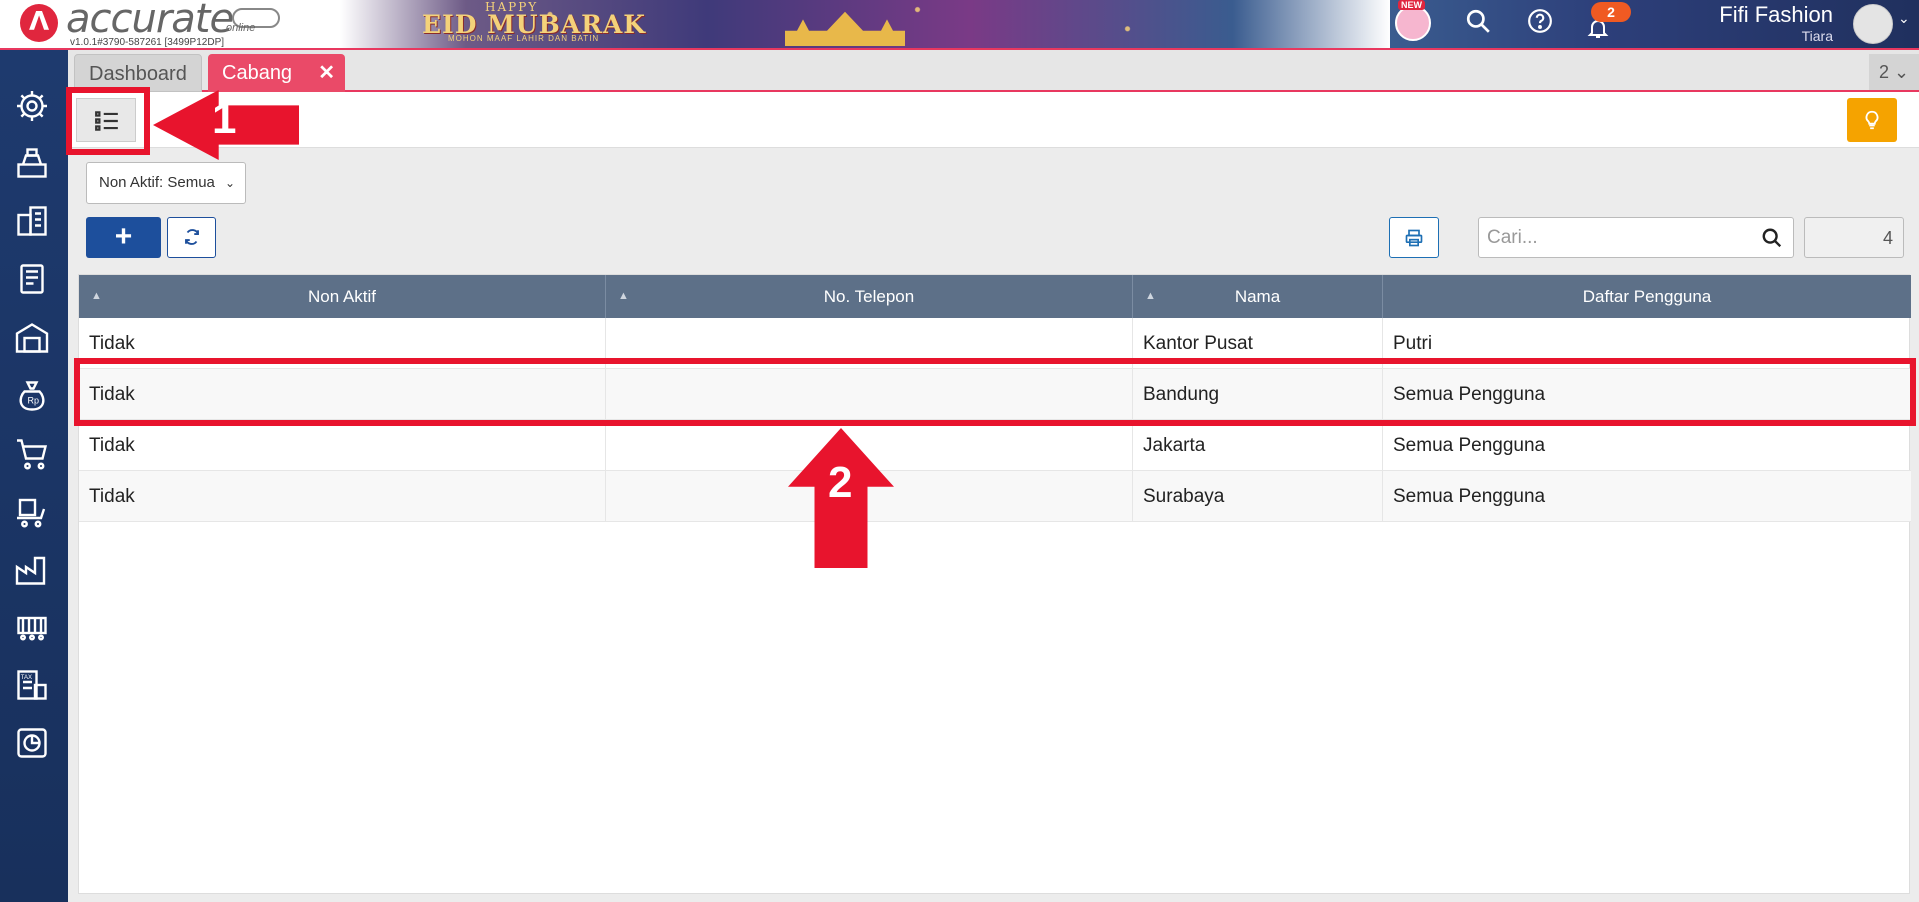 This screenshot has width=1919, height=902. What do you see at coordinates (1540, 23) in the screenshot?
I see `help-icon` at bounding box center [1540, 23].